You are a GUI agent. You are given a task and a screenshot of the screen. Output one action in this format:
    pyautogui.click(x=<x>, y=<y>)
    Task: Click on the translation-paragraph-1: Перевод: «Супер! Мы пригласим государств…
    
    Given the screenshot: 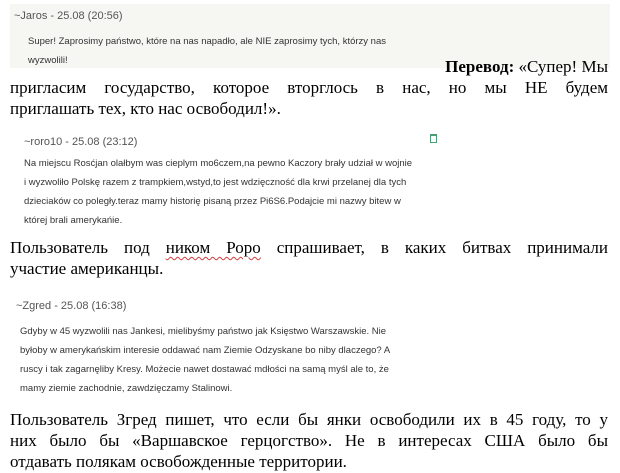 What is the action you would take?
    pyautogui.click(x=309, y=87)
    